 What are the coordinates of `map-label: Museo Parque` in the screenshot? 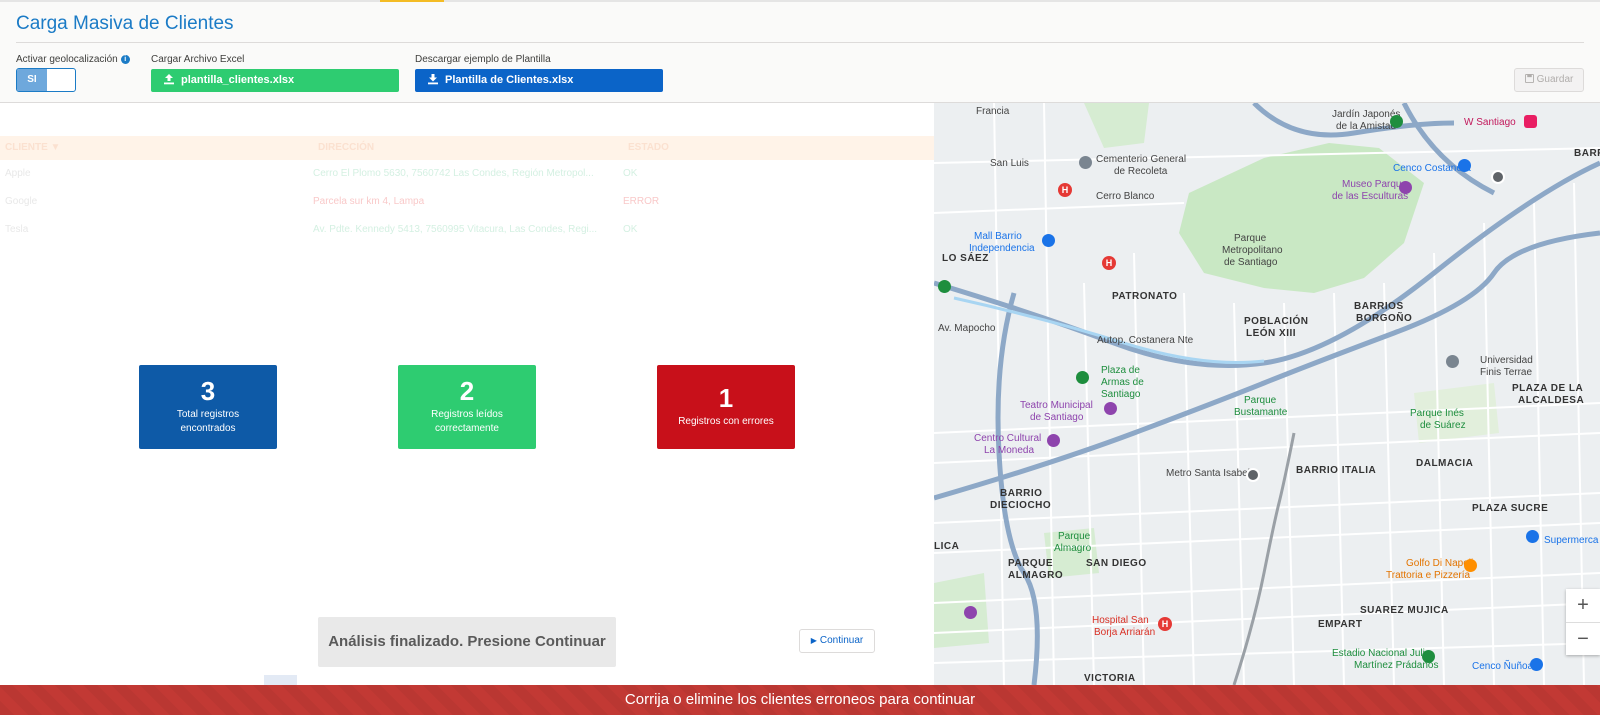 It's located at (1375, 184).